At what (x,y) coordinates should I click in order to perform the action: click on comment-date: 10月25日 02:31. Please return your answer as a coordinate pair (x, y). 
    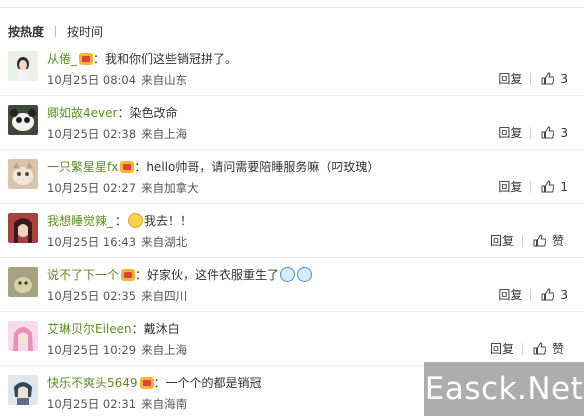
    Looking at the image, I should click on (92, 404).